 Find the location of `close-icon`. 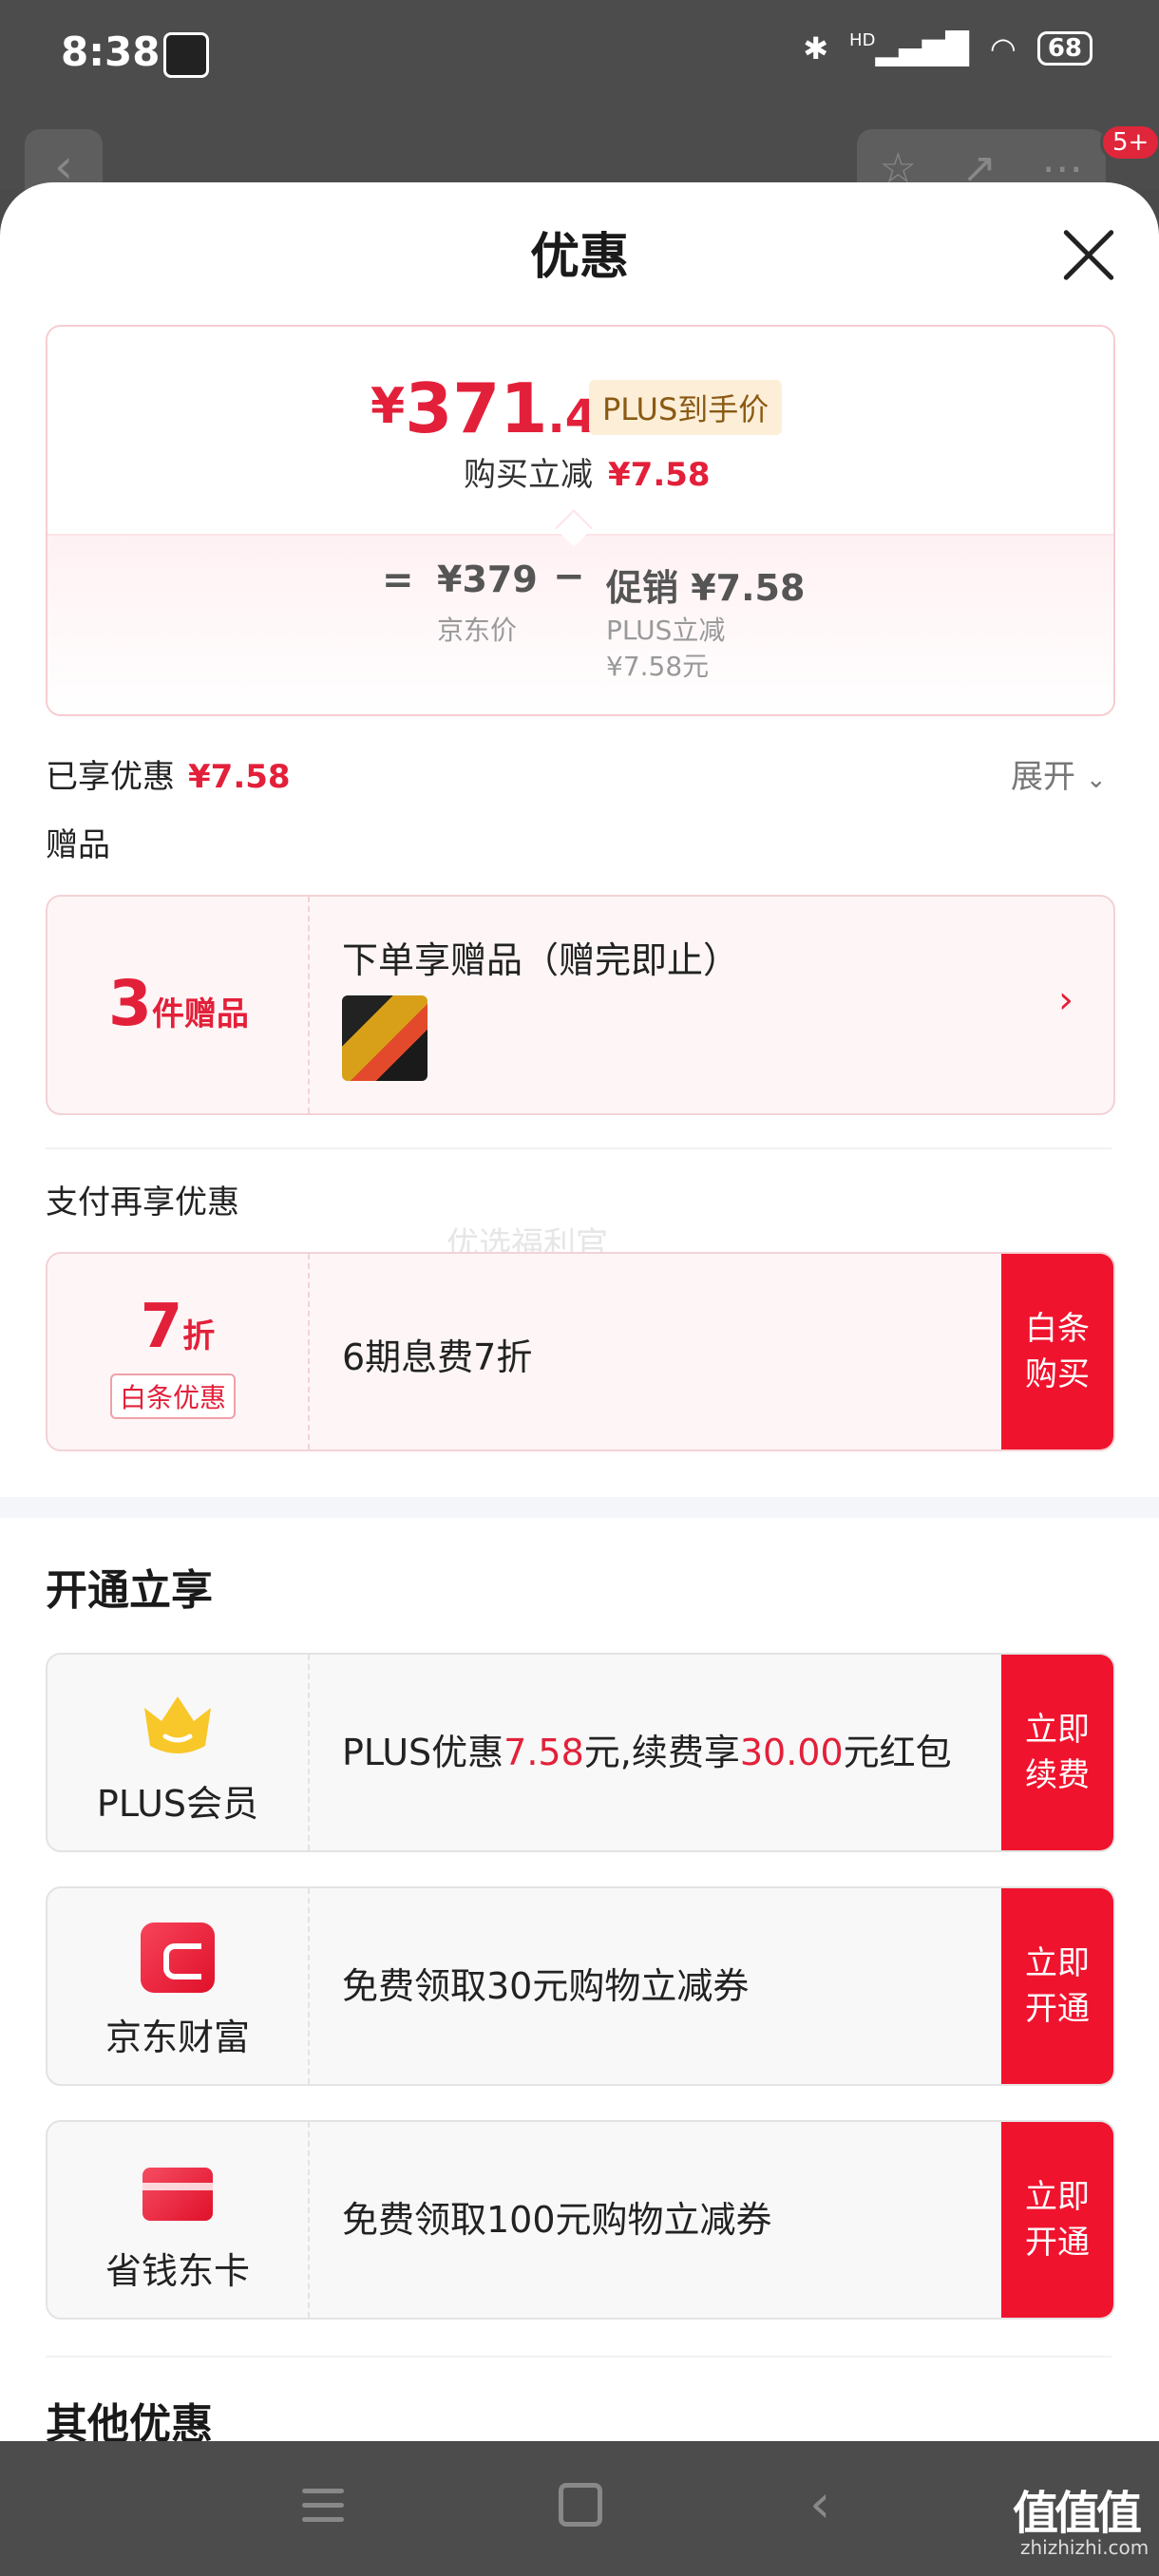

close-icon is located at coordinates (1088, 254).